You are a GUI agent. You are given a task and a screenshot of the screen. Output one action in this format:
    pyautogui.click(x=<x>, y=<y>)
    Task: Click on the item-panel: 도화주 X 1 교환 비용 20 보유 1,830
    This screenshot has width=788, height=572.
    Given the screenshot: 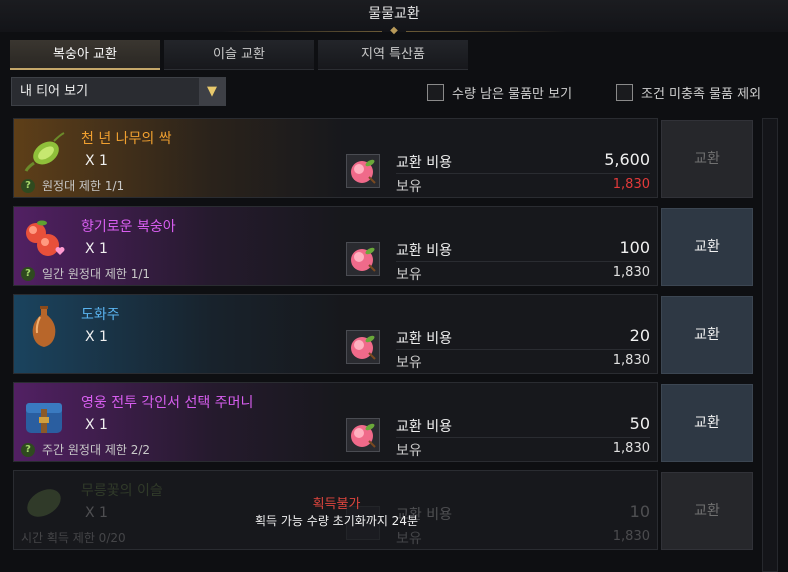 What is the action you would take?
    pyautogui.click(x=335, y=334)
    